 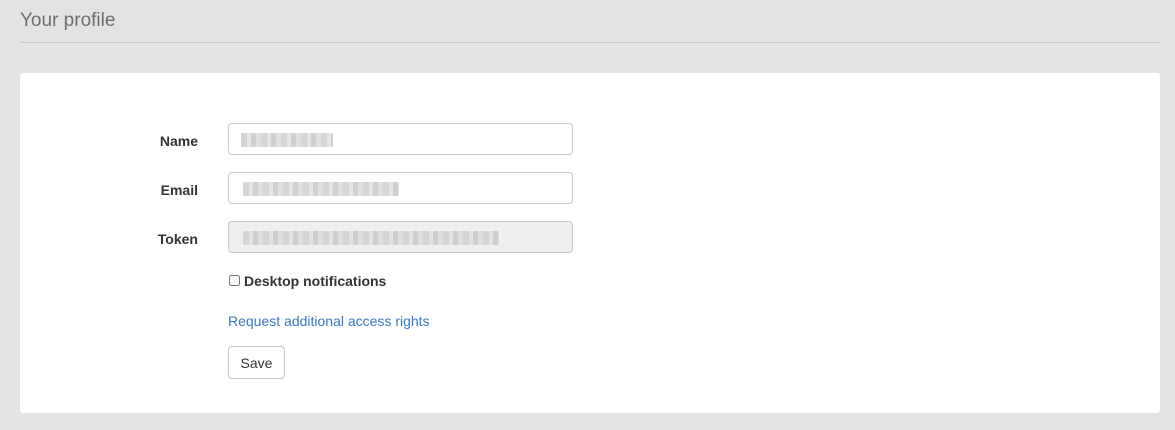 I want to click on page-title: Your profile, so click(x=68, y=20).